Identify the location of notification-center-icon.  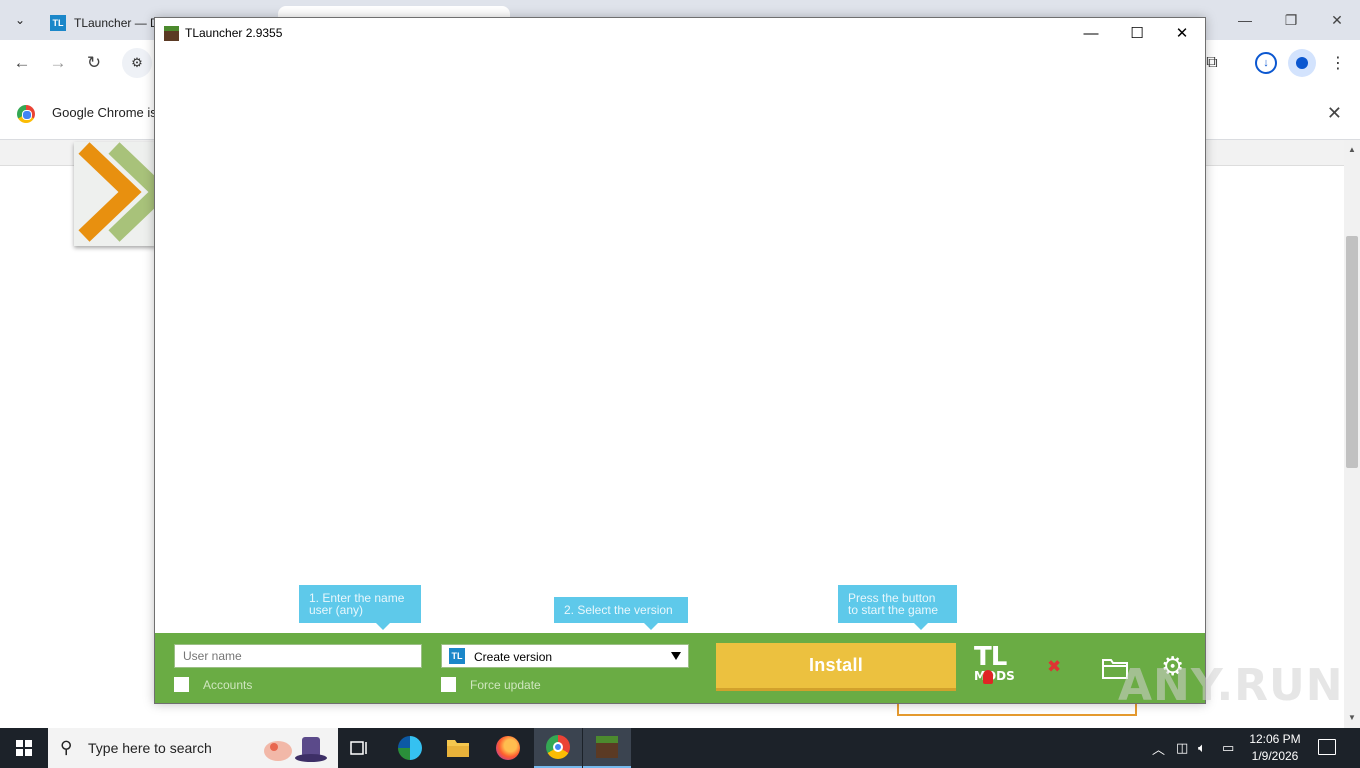
(1327, 747).